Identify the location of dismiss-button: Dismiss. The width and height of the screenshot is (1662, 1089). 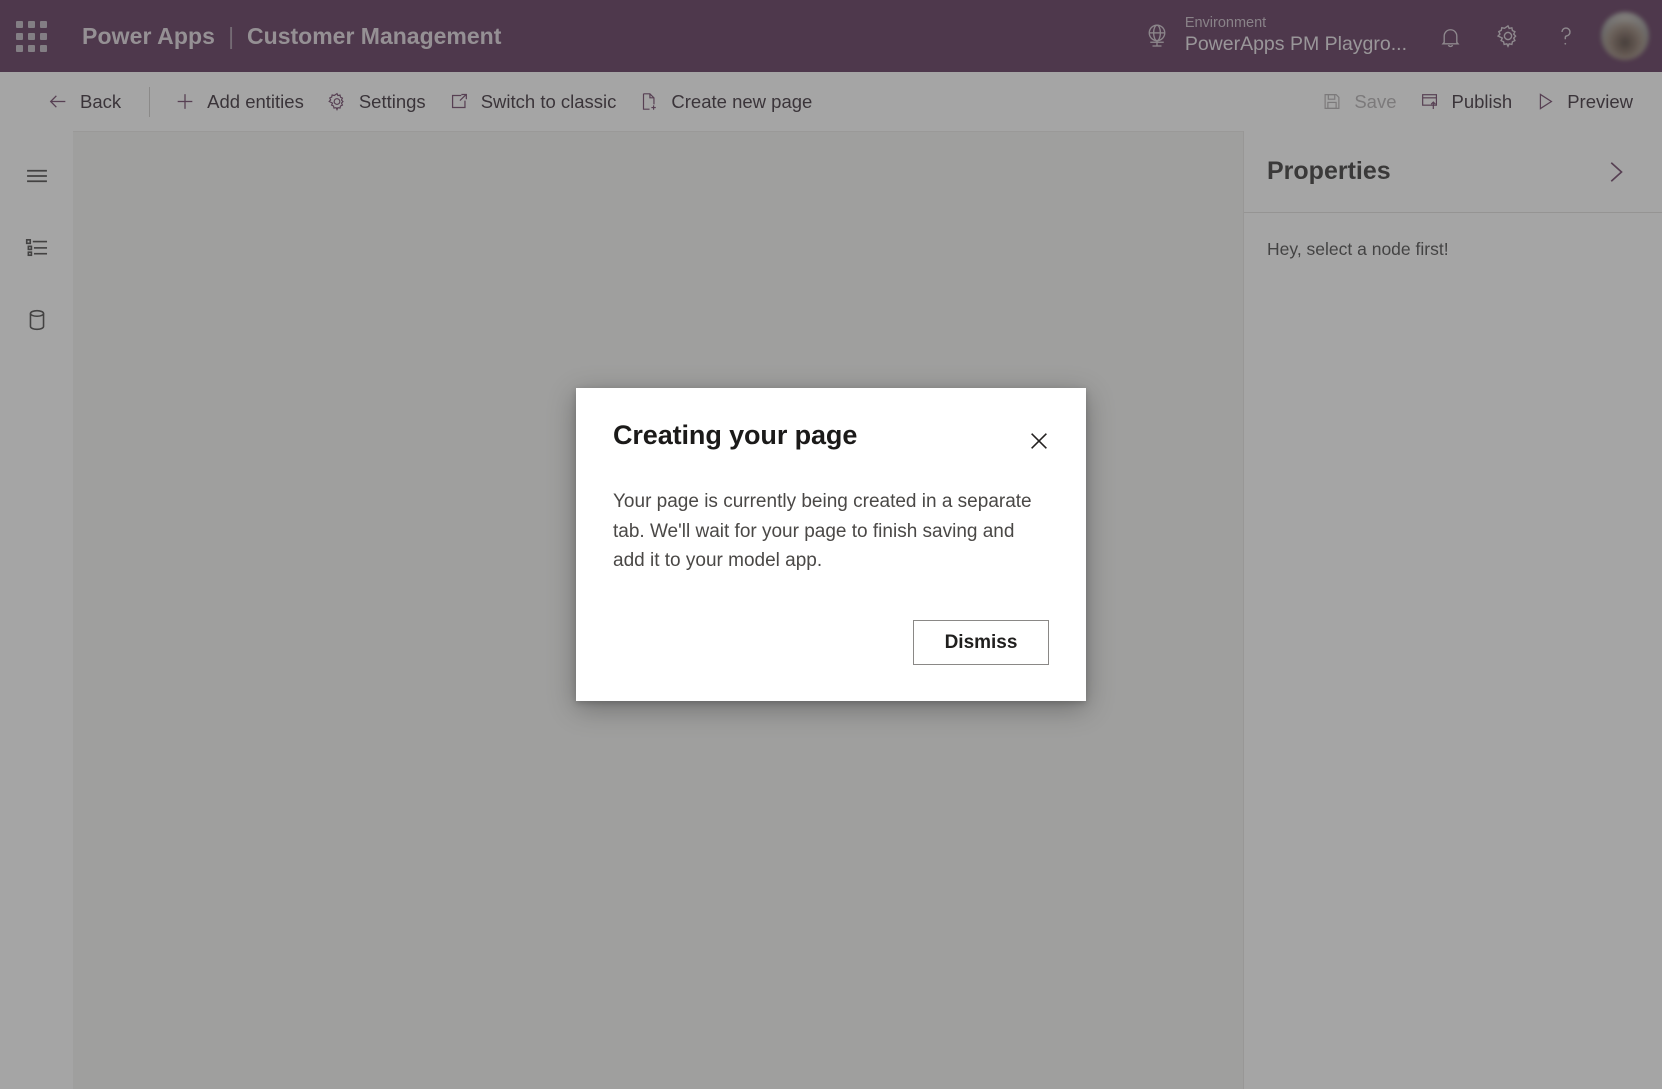
(981, 642).